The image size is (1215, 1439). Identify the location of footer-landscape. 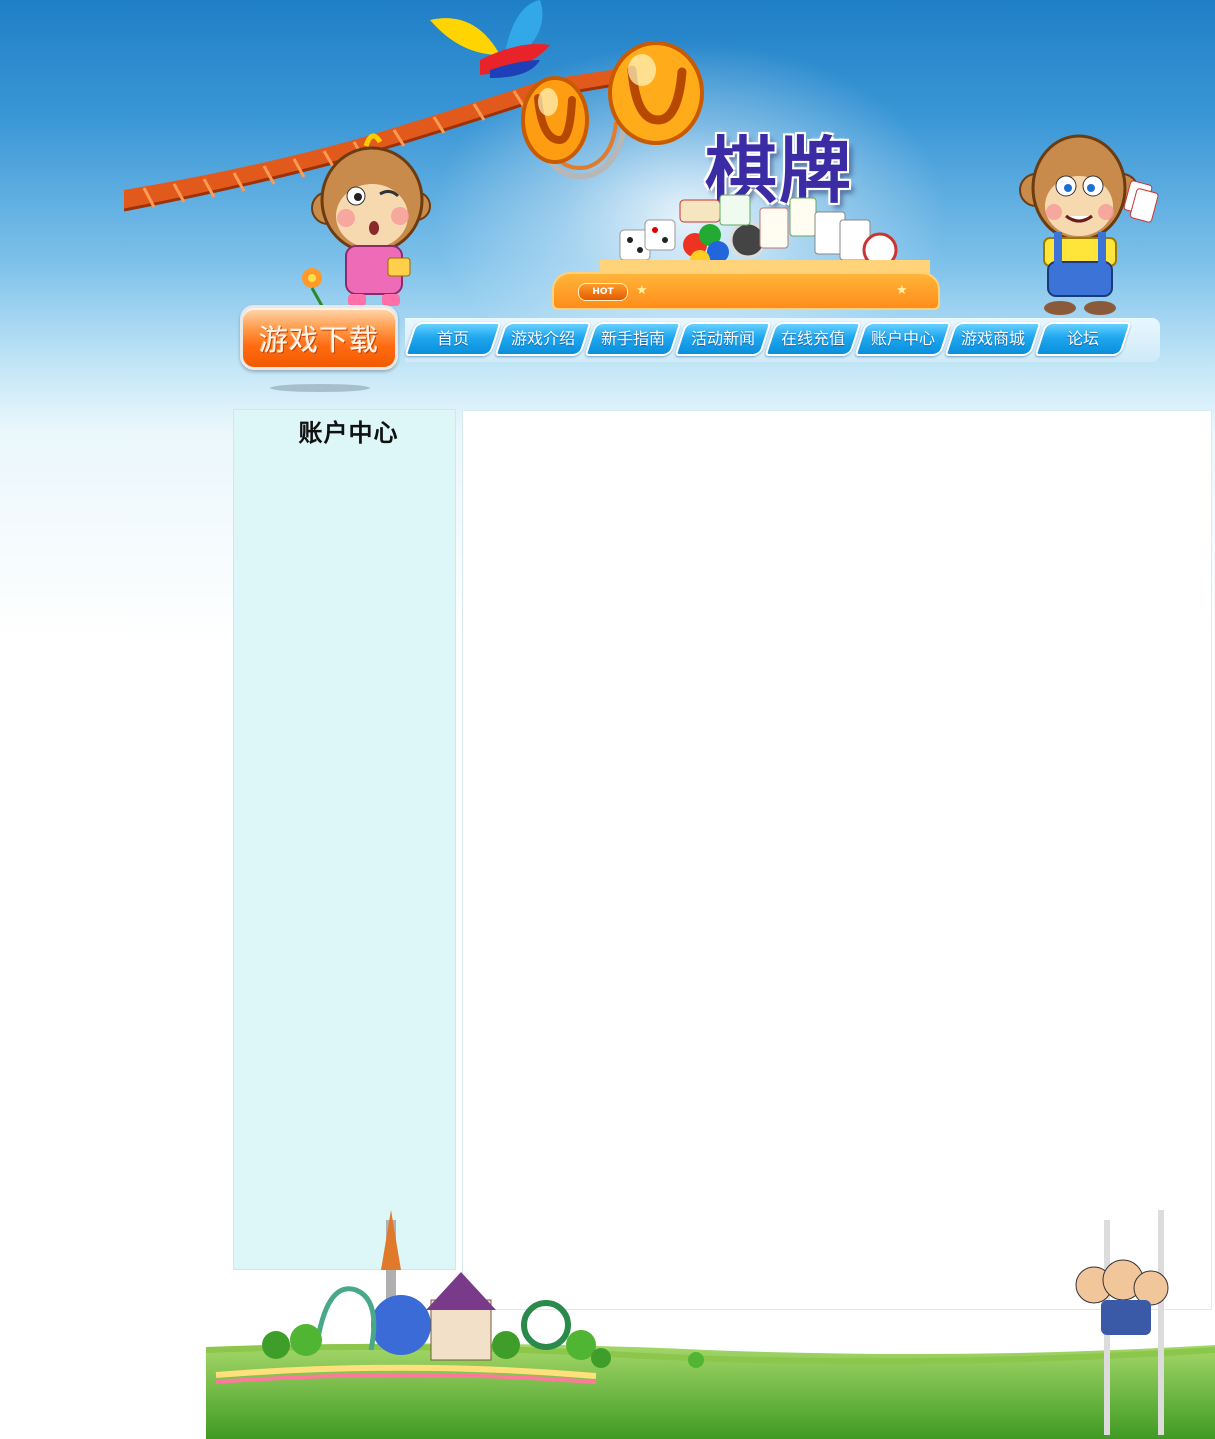
(710, 1324).